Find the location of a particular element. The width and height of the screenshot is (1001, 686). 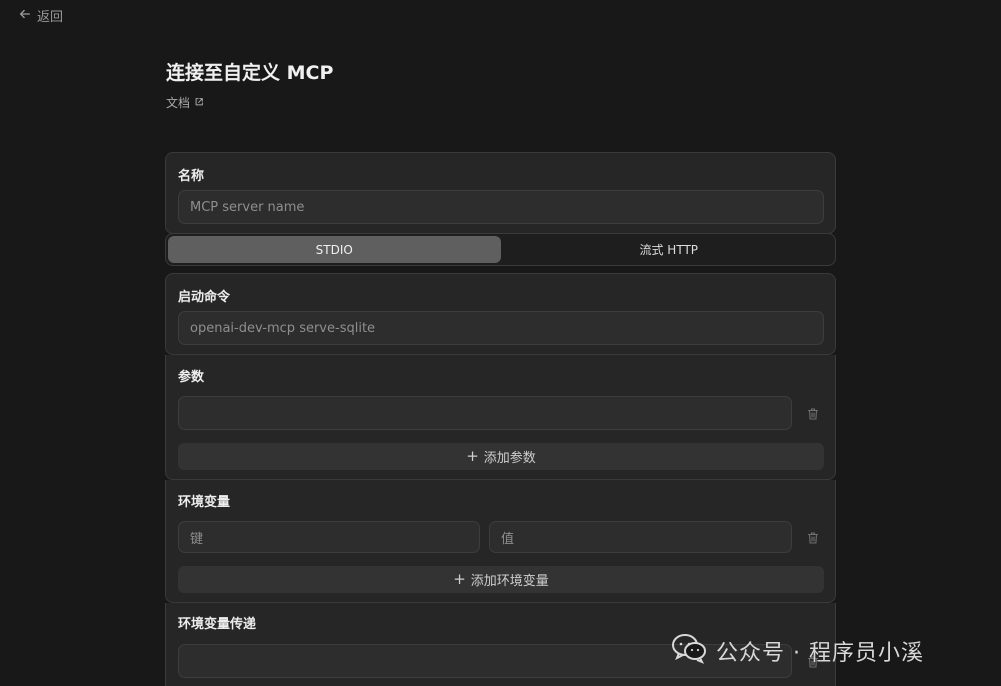

env-key-input: 键 is located at coordinates (329, 537).